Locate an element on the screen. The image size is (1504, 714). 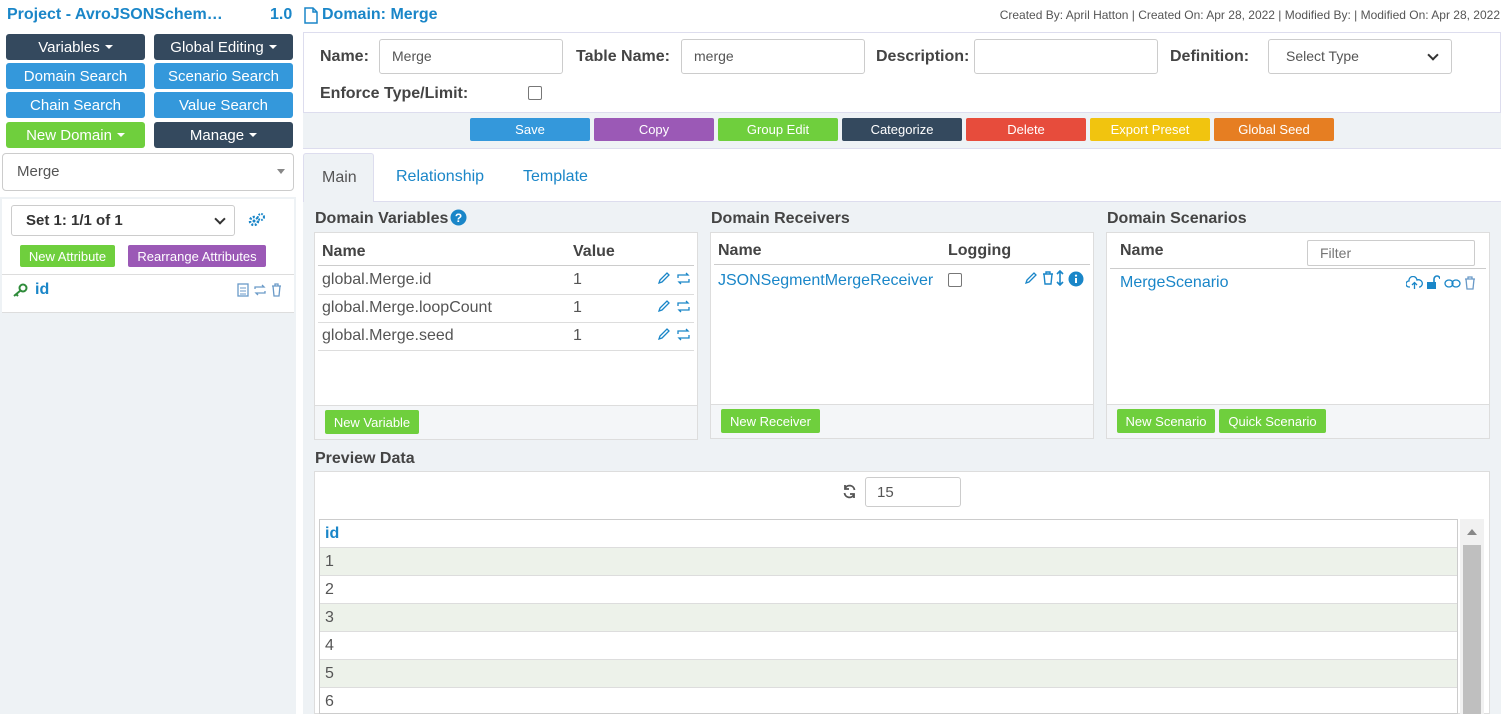
rearrange-attributes-button: Rearrange Attributes is located at coordinates (197, 256).